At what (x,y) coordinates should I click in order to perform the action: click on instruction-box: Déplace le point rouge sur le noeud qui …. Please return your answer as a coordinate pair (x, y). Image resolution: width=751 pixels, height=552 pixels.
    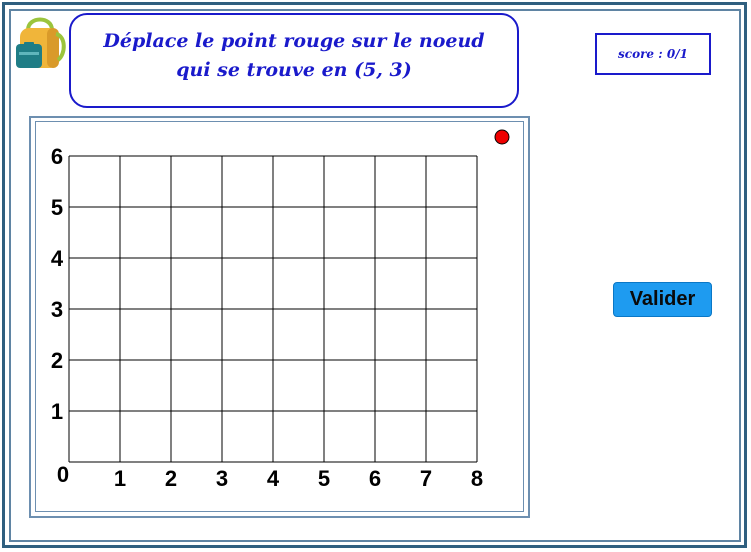
    Looking at the image, I should click on (294, 60).